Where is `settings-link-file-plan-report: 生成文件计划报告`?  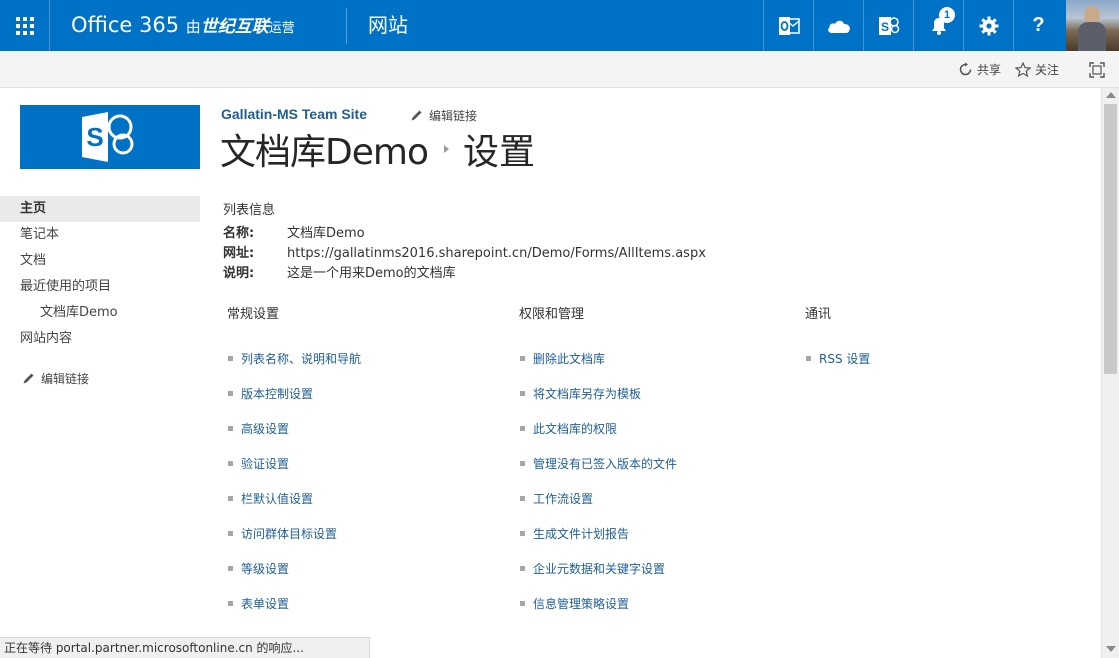 settings-link-file-plan-report: 生成文件计划报告 is located at coordinates (574, 533).